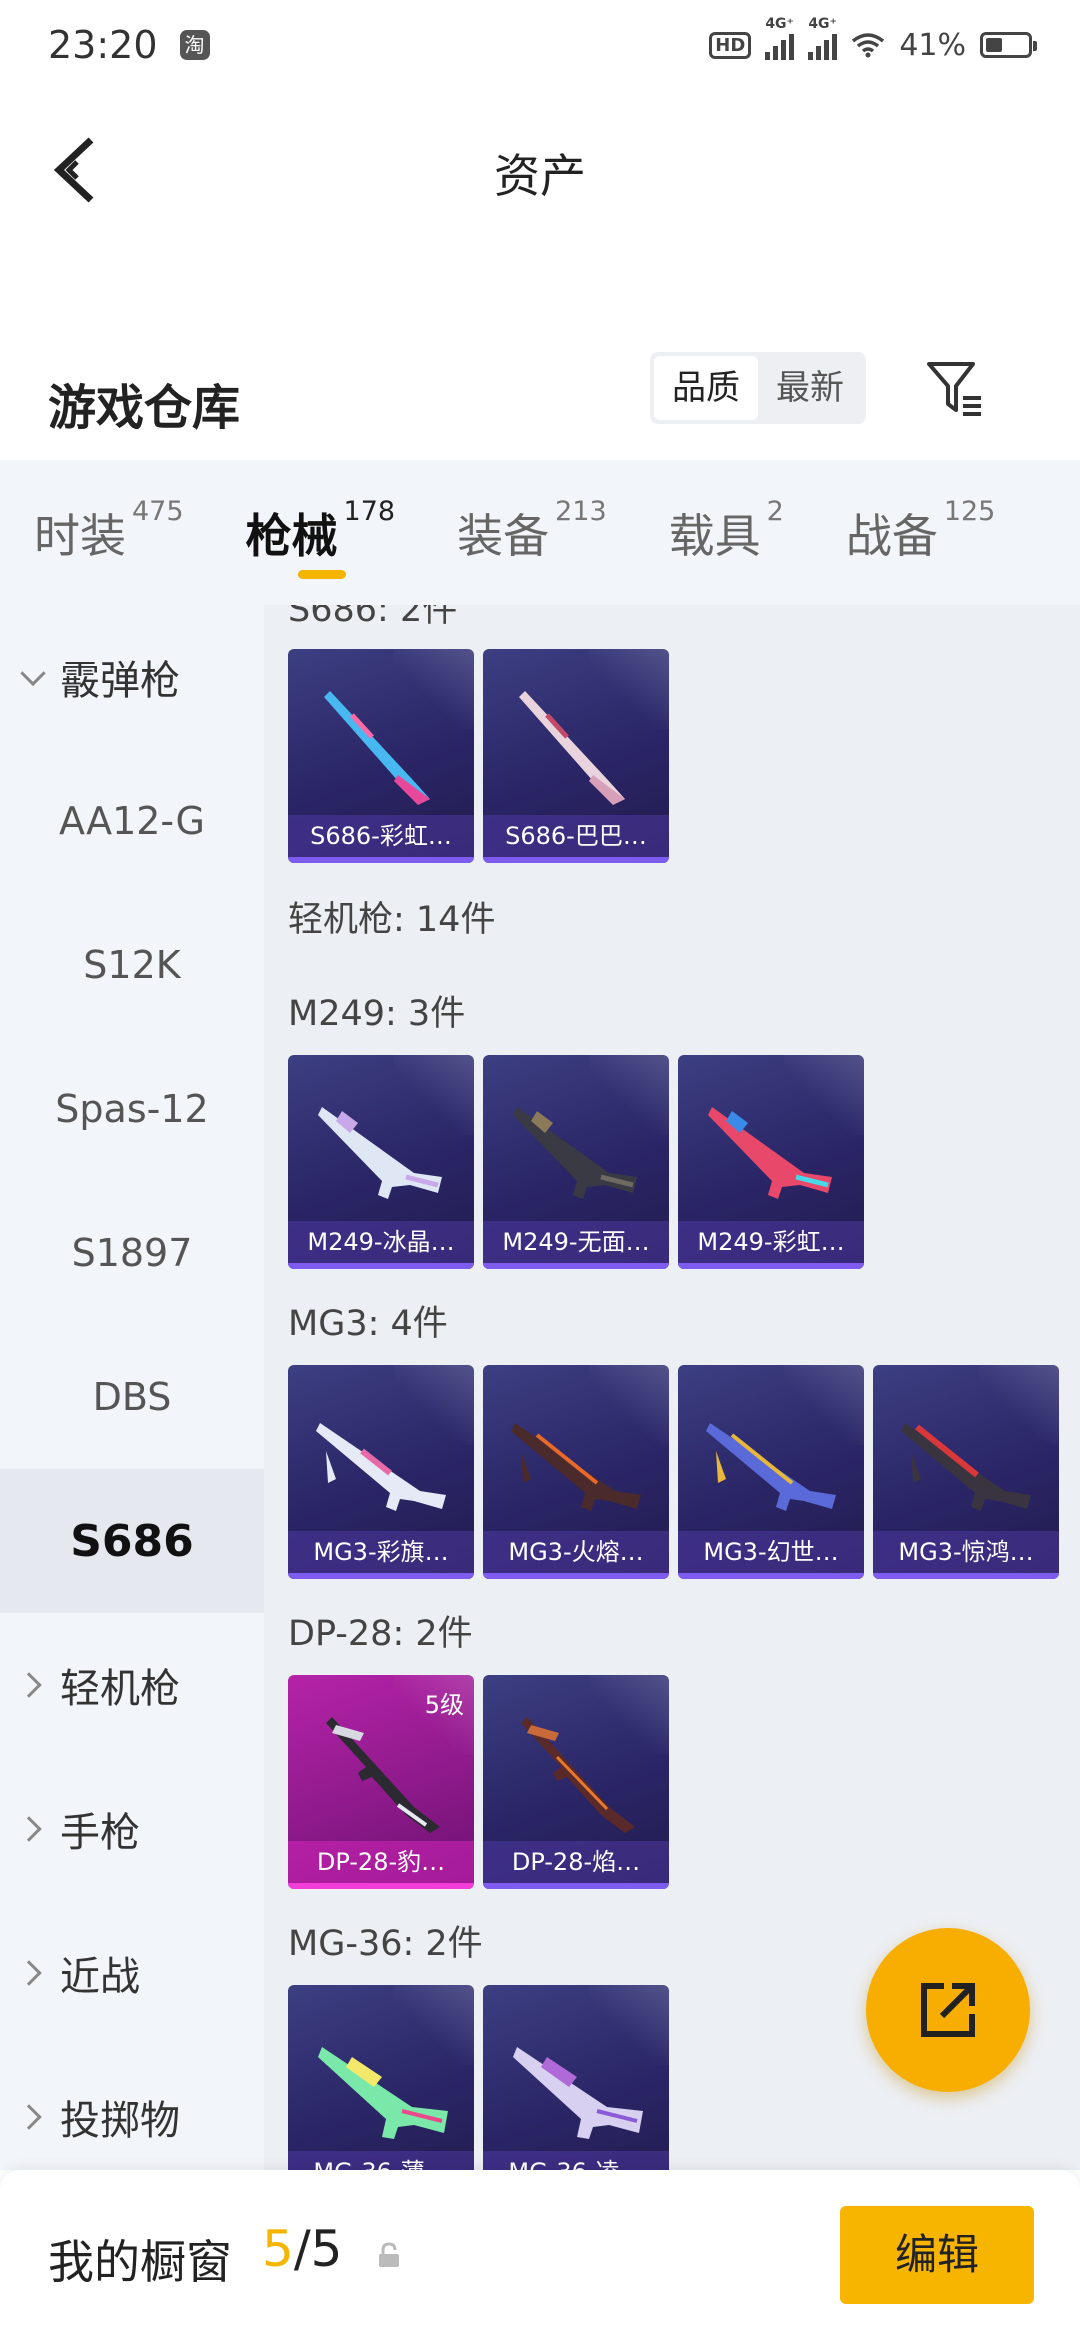 This screenshot has width=1080, height=2340. I want to click on tab-battle-gear: 战备 125, so click(921, 532).